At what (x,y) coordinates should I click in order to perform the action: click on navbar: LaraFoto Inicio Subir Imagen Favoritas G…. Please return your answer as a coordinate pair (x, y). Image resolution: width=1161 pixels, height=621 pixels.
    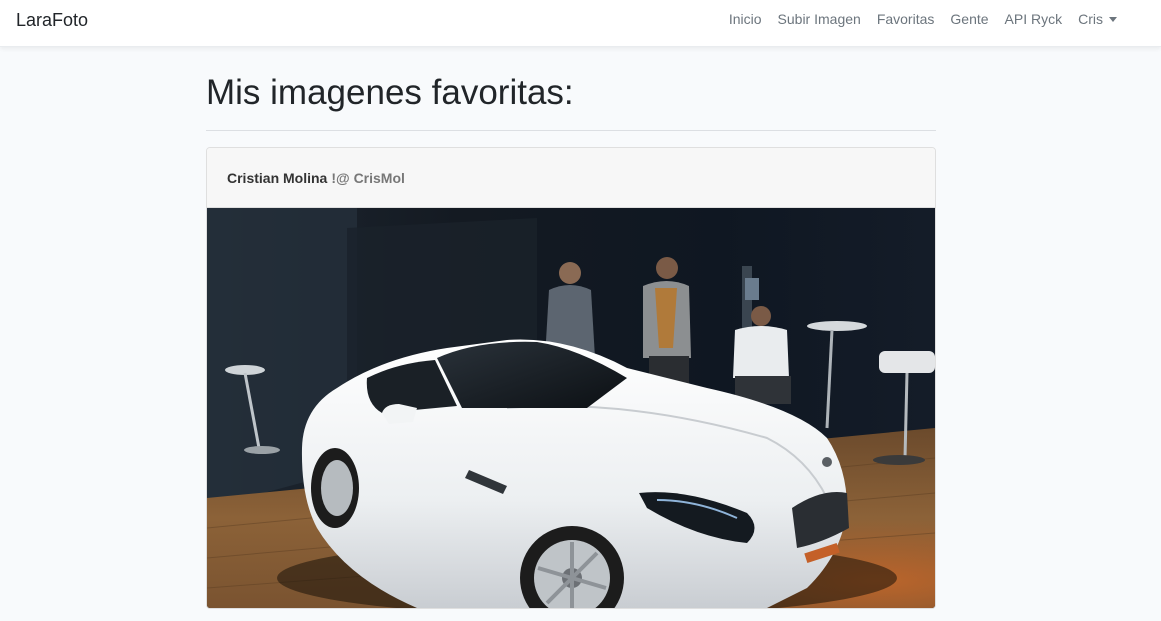
    Looking at the image, I should click on (580, 23).